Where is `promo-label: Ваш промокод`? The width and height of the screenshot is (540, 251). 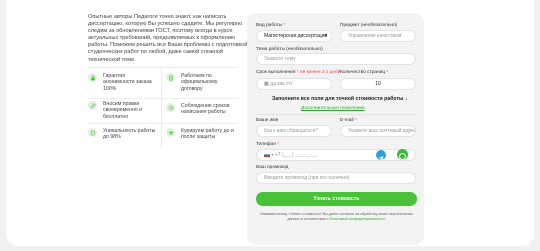
promo-label: Ваш промокод is located at coordinates (272, 167).